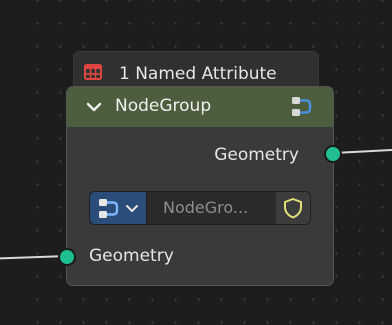  I want to click on node-header: NodeGroup, so click(200, 107).